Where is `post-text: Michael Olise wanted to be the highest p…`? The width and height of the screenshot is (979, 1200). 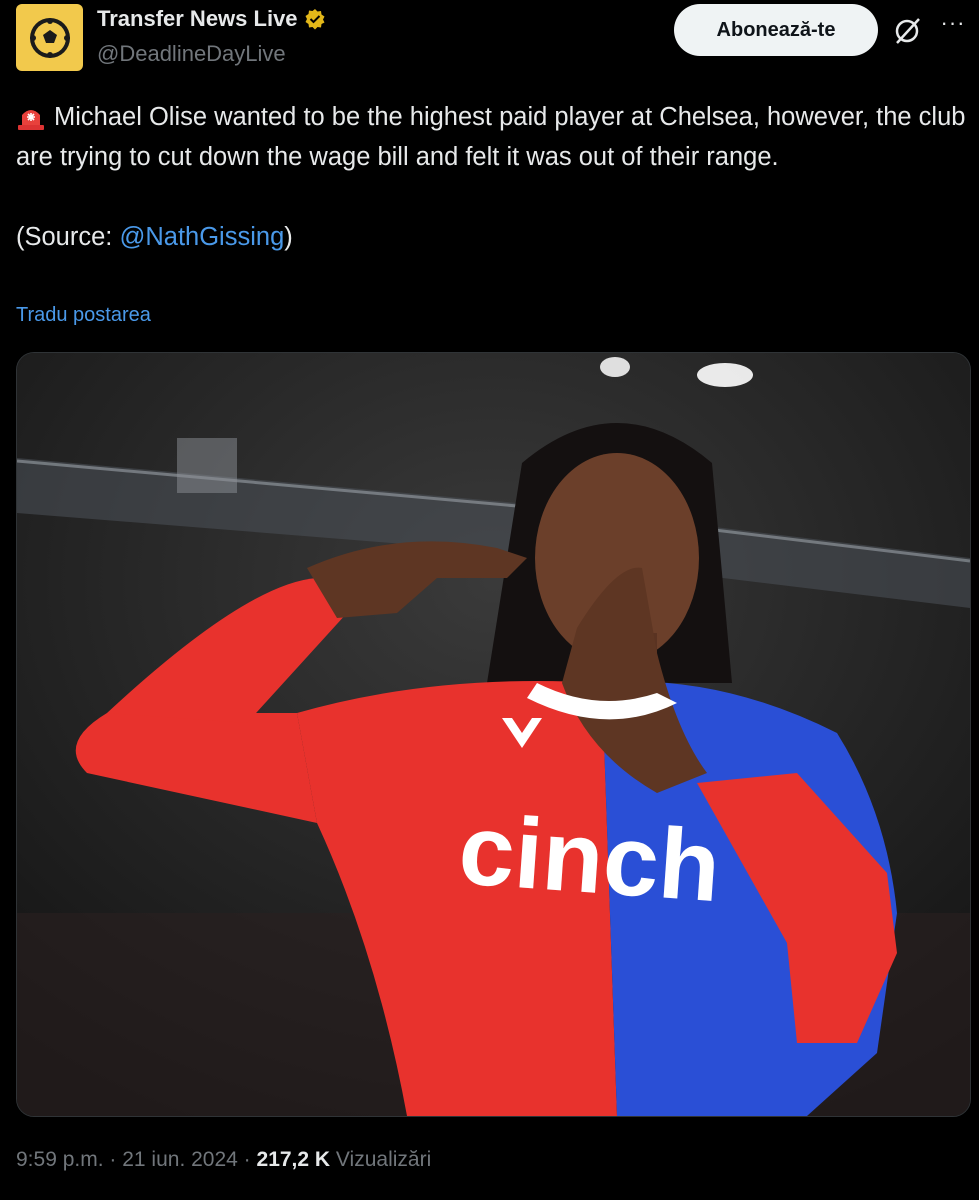
post-text: Michael Olise wanted to be the highest p… is located at coordinates (491, 177).